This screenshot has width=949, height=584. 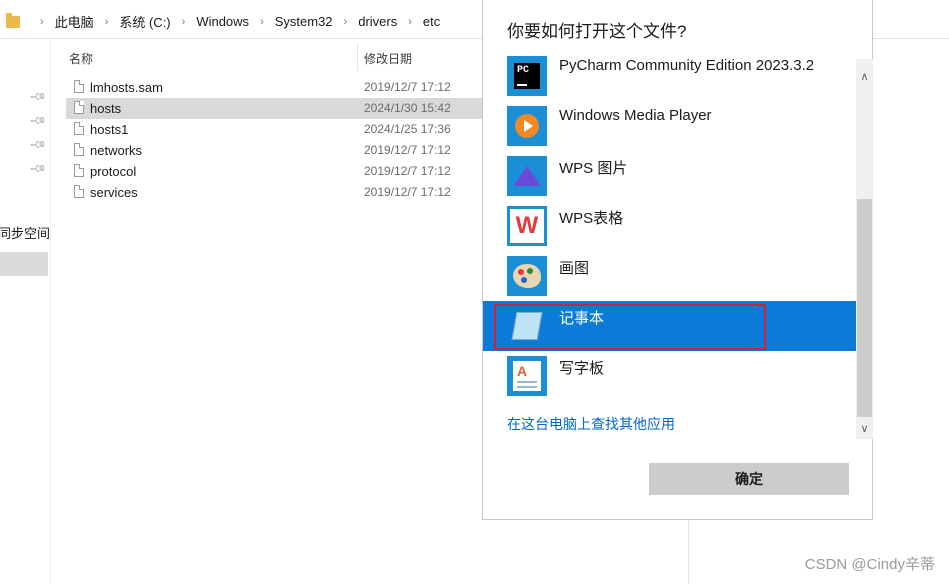 I want to click on app-label: WPS表格, so click(x=591, y=218).